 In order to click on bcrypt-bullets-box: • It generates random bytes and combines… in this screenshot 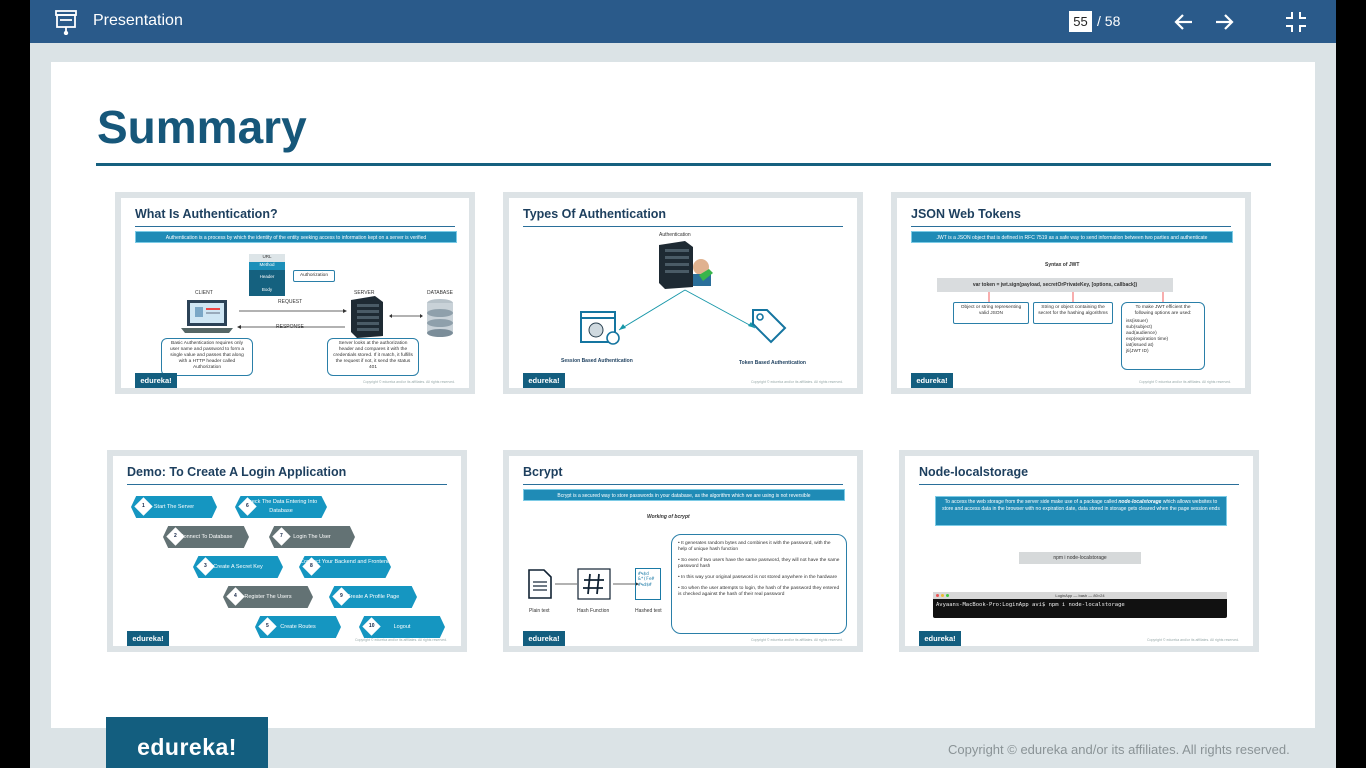, I will do `click(759, 584)`.